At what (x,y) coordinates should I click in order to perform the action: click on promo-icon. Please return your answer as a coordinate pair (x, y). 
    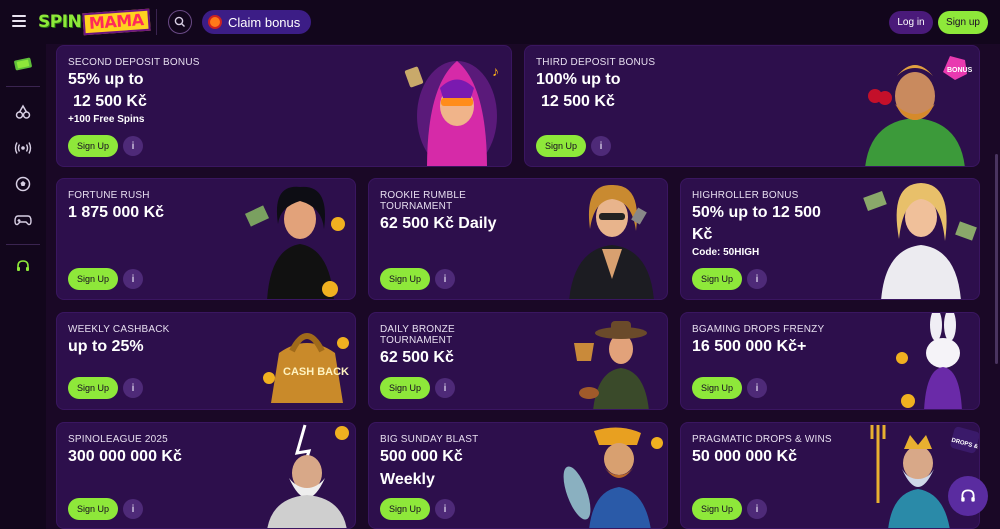
    Looking at the image, I should click on (23, 64).